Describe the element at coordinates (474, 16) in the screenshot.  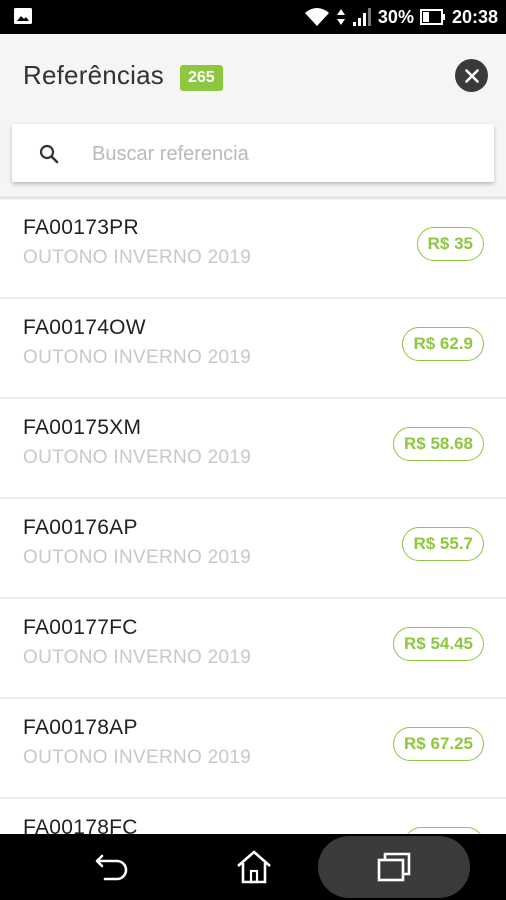
I see `clock: 20:38` at that location.